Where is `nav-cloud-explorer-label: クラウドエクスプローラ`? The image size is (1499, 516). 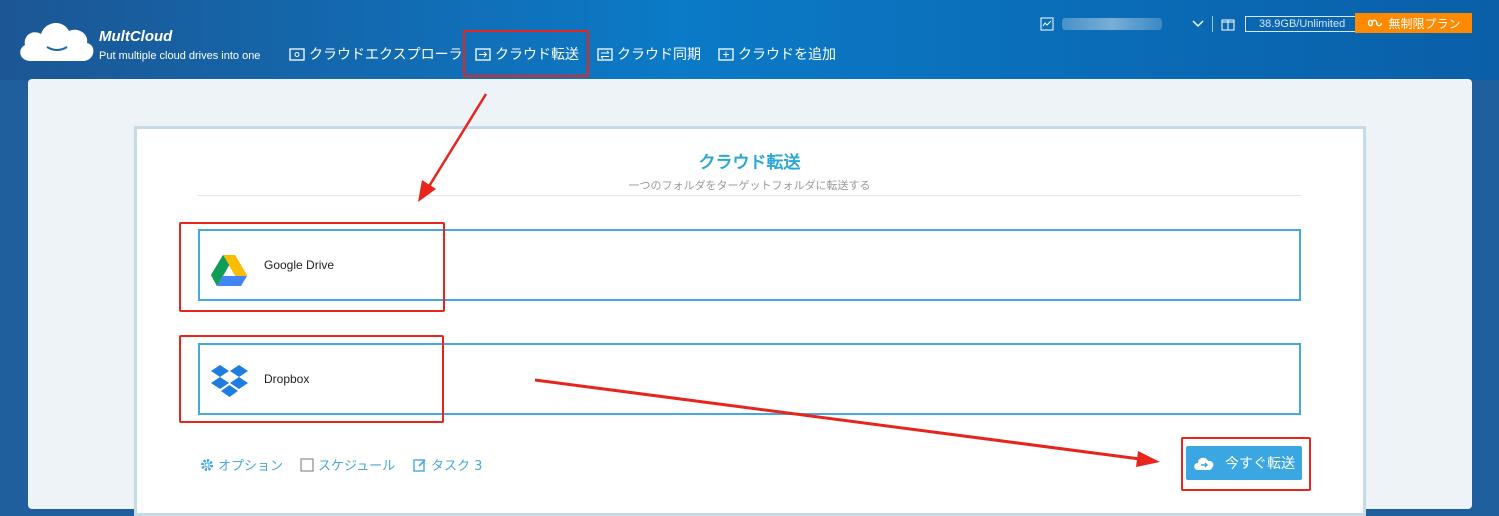 nav-cloud-explorer-label: クラウドエクスプローラ is located at coordinates (386, 55).